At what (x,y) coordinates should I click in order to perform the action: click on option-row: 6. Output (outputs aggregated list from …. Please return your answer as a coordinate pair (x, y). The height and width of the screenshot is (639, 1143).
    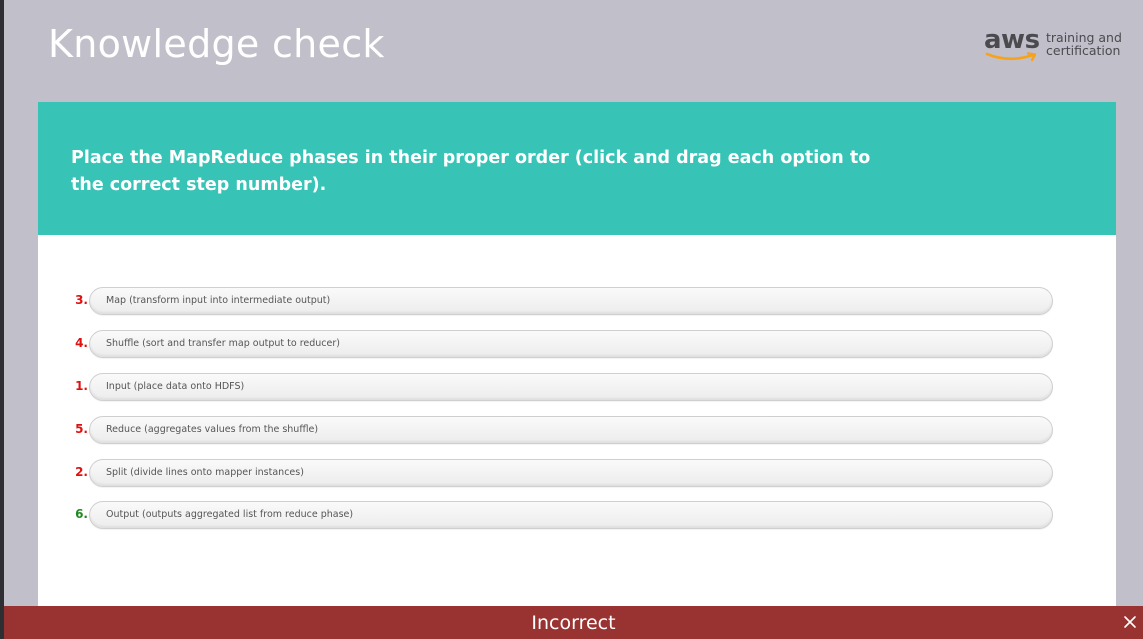
    Looking at the image, I should click on (577, 515).